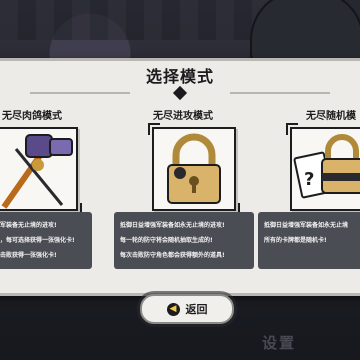 This screenshot has height=360, width=360. I want to click on mode-desc-roguelike: 军装备无止境的进攻! ，每可选择获得一张强化卡! 击败获得一张强化卡!, so click(46, 240).